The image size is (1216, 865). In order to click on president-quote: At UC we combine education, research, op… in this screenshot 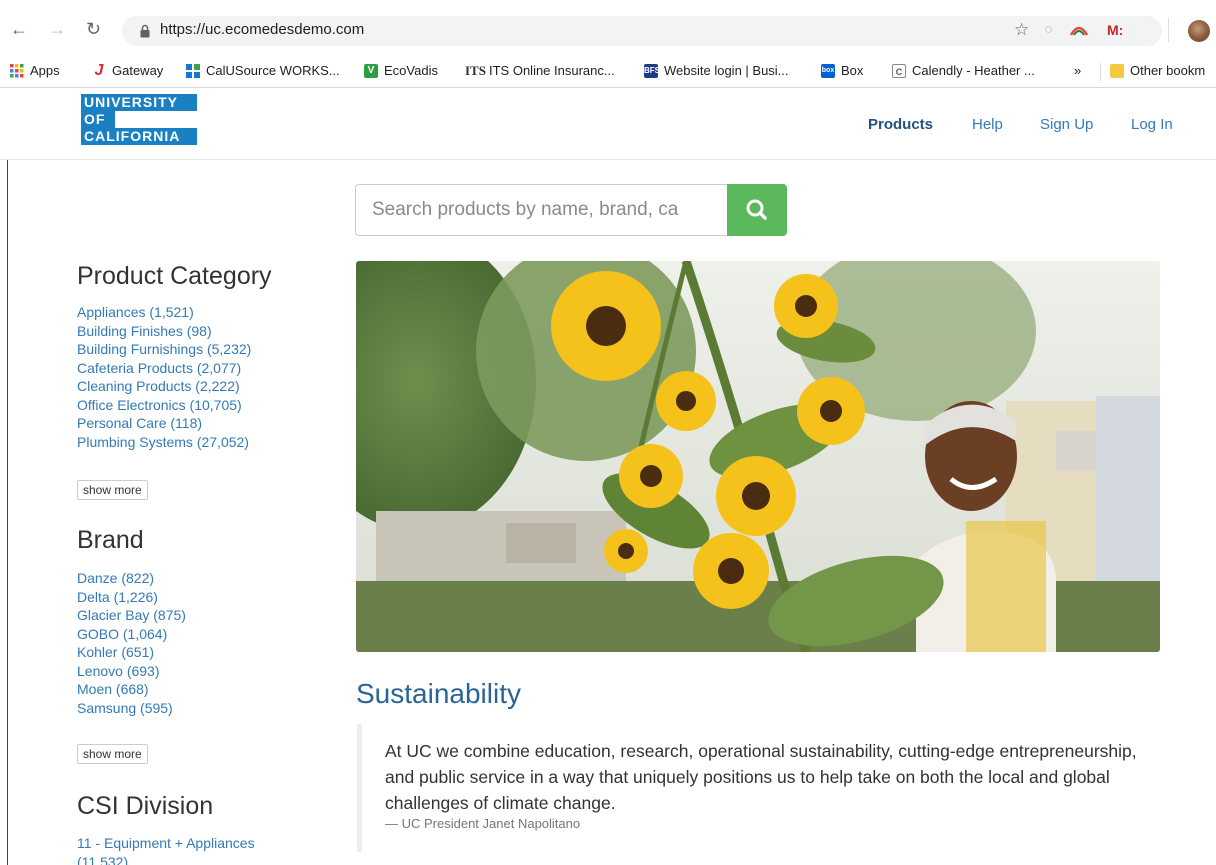, I will do `click(752, 788)`.